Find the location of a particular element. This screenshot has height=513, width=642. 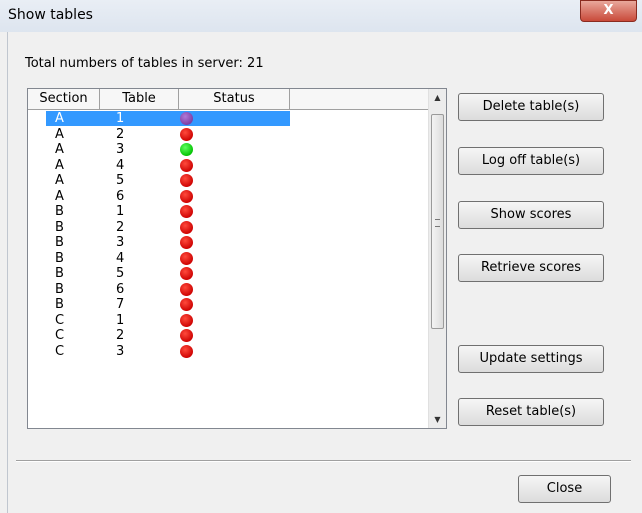

table-row: A6 is located at coordinates (228, 196).